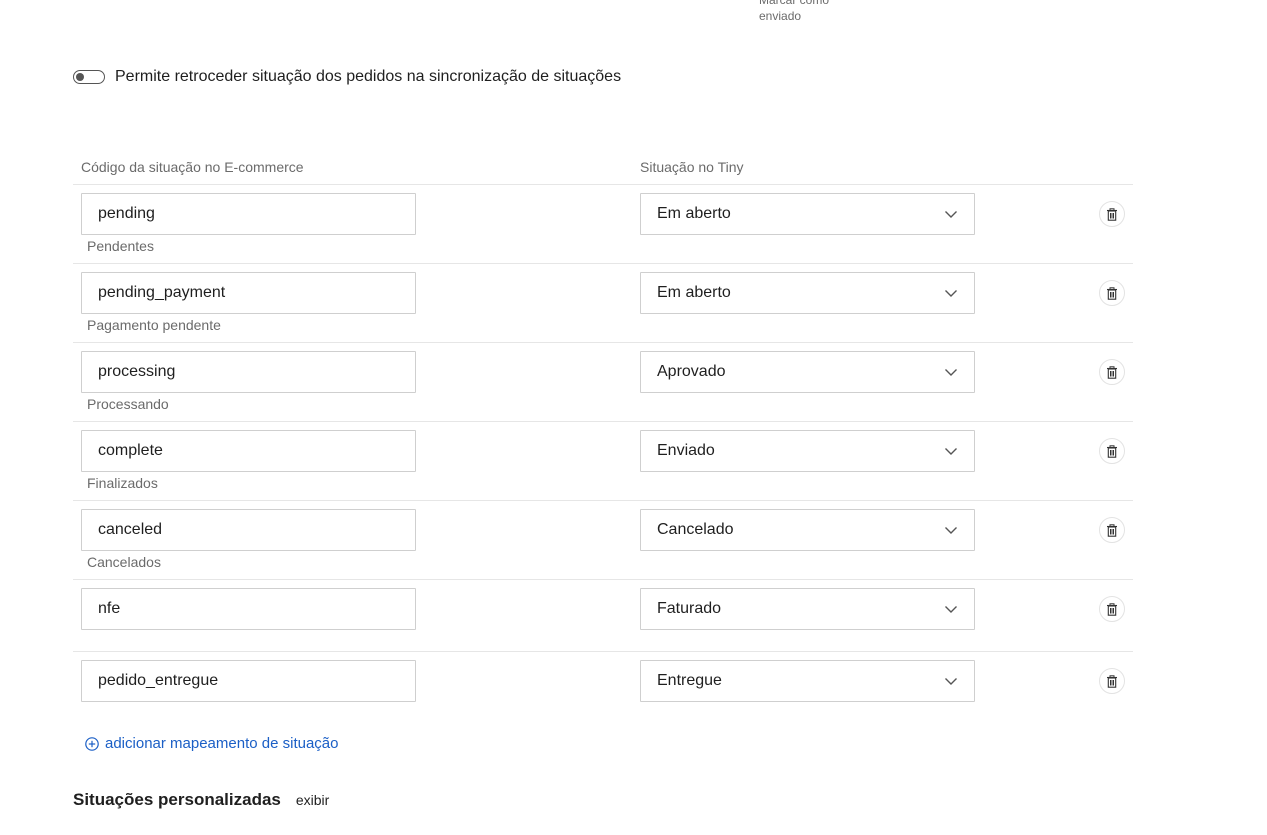 The height and width of the screenshot is (835, 1267). Describe the element at coordinates (154, 325) in the screenshot. I see `status-code-description: Pagamento pendente` at that location.